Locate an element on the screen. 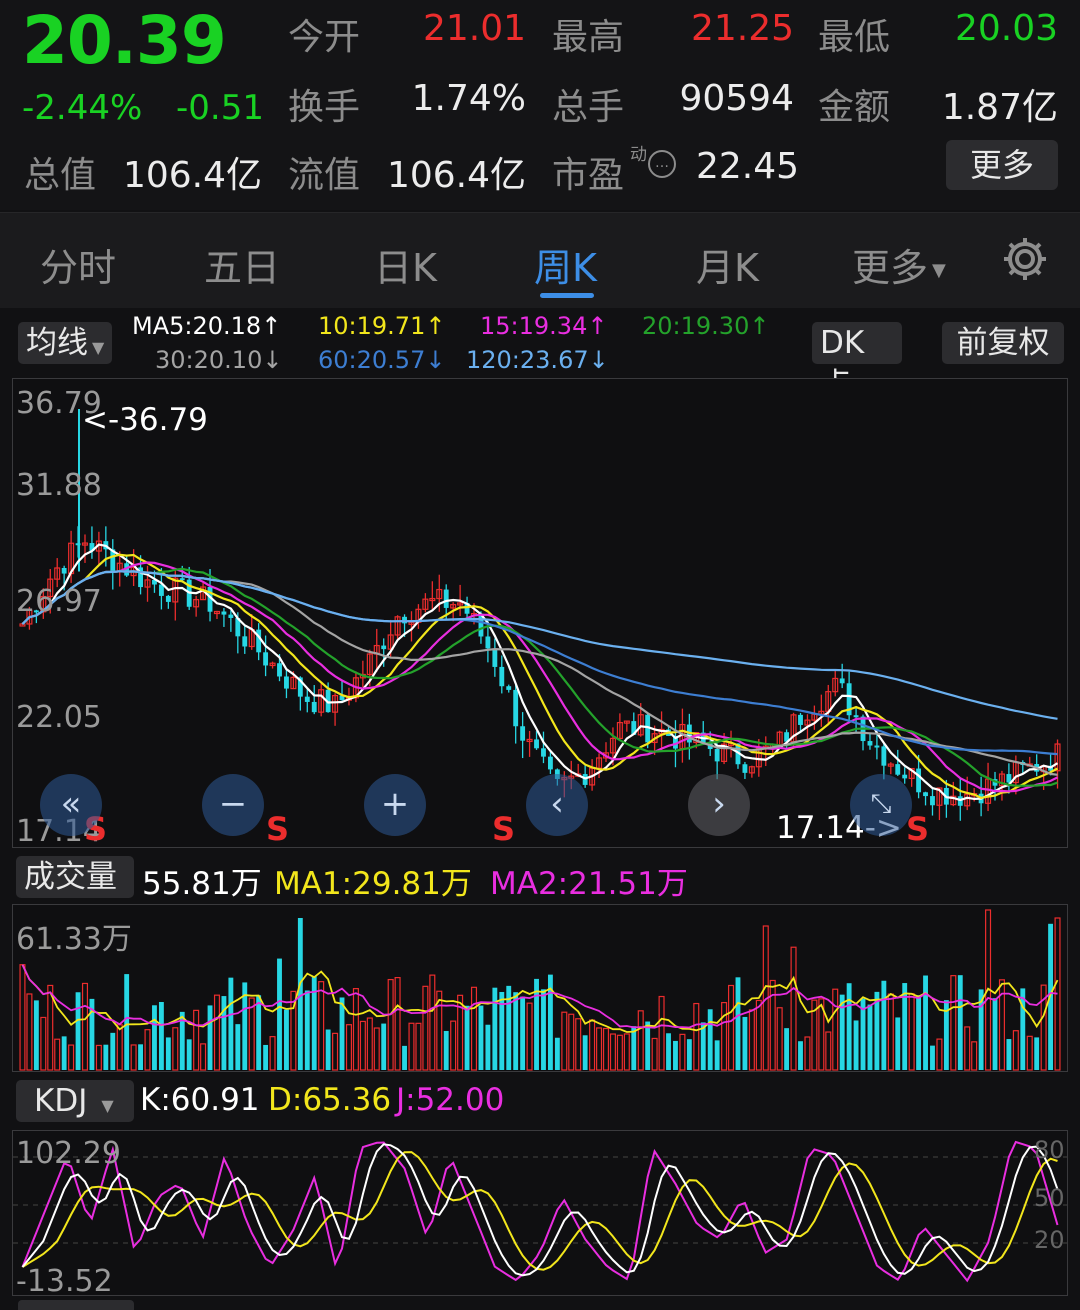 The image size is (1080, 1310). change-percent: -2.44% is located at coordinates (82, 108).